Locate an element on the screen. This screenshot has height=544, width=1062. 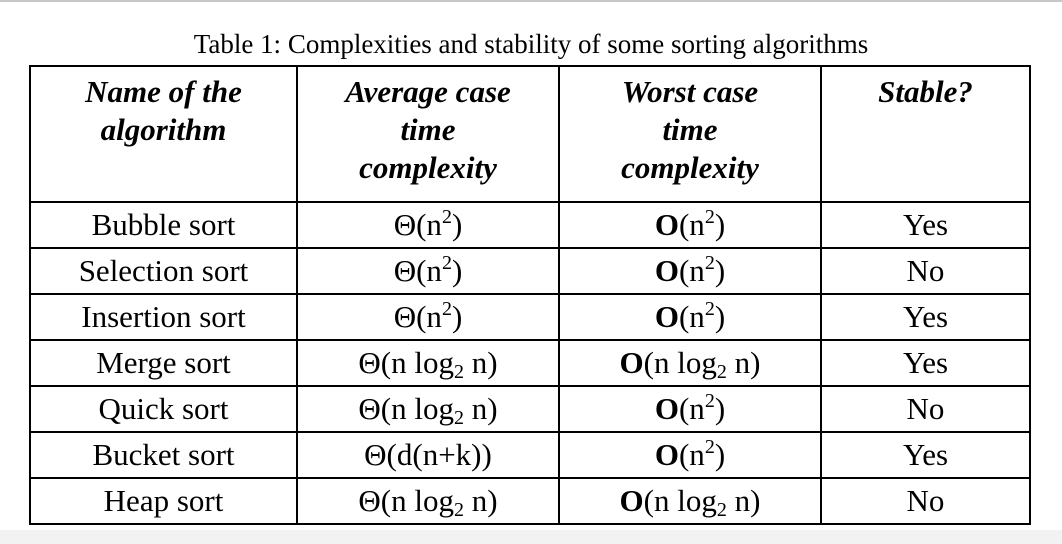
header-name: Name of the algorithm is located at coordinates (163, 134).